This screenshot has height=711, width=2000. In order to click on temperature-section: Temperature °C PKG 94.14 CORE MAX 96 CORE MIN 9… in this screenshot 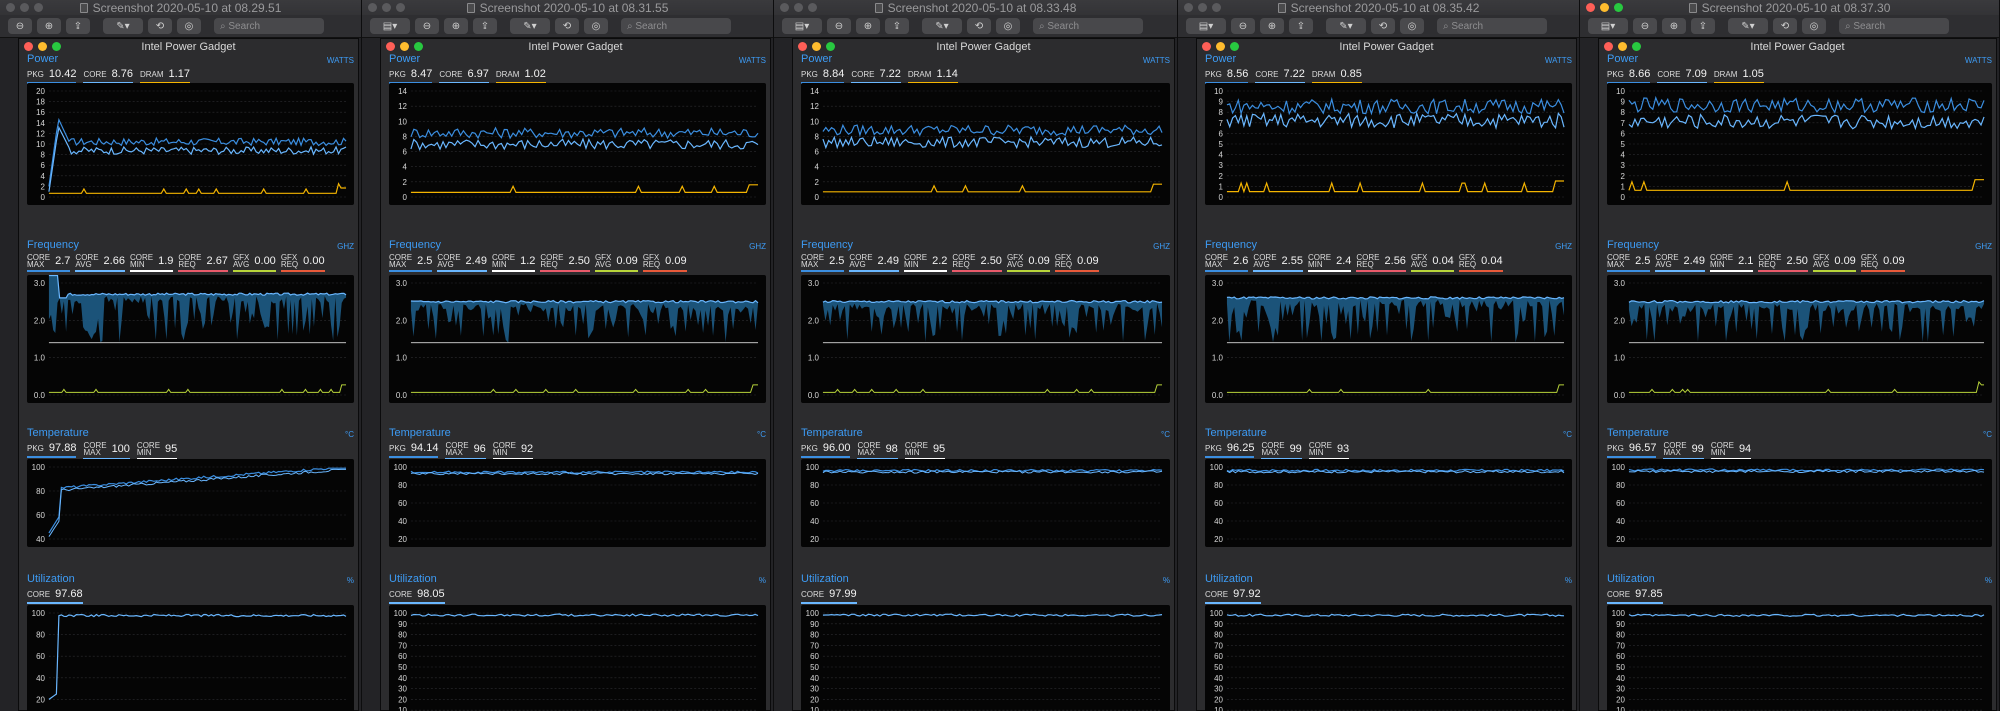, I will do `click(577, 487)`.